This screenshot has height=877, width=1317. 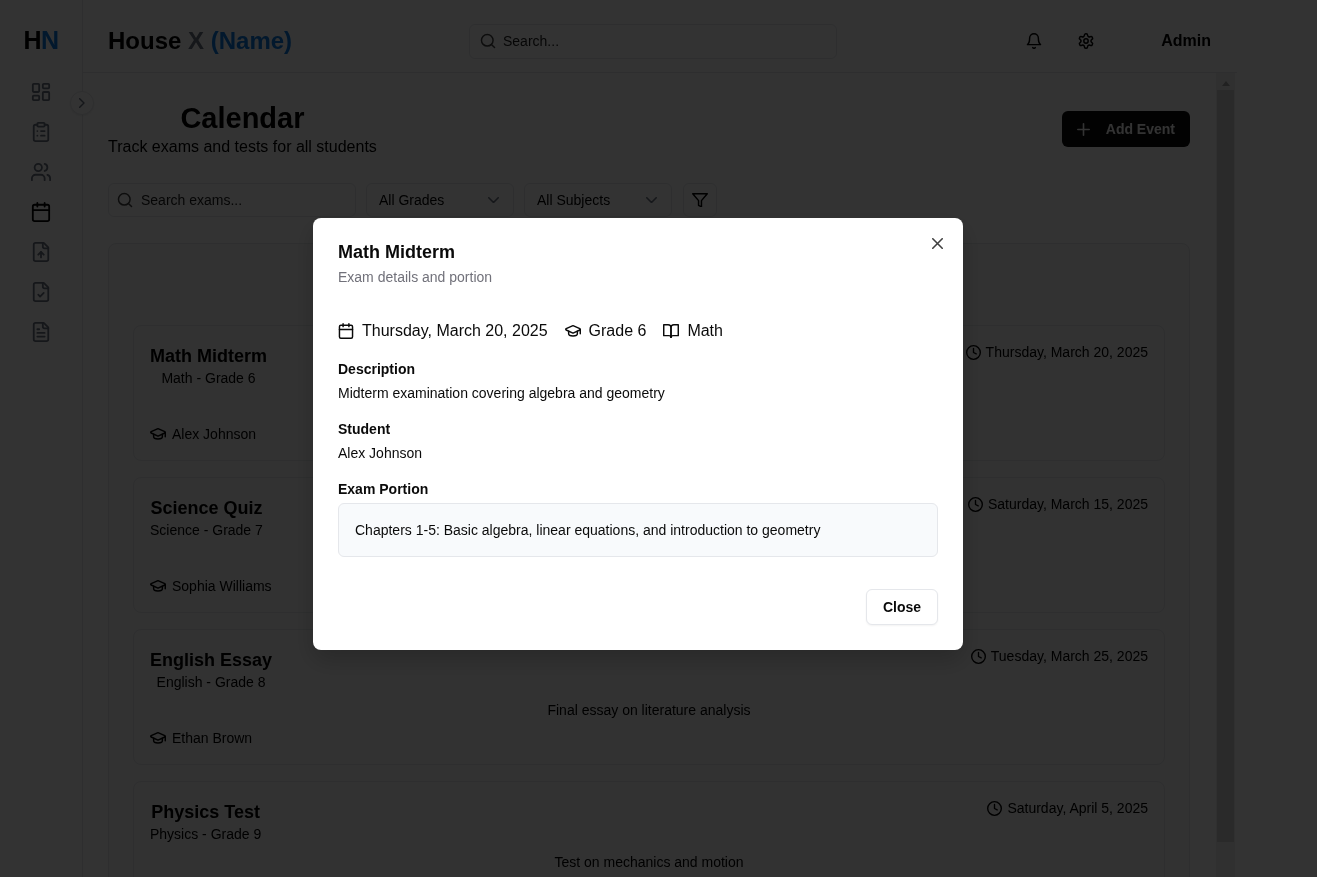 I want to click on close-button: Close, so click(x=901, y=607).